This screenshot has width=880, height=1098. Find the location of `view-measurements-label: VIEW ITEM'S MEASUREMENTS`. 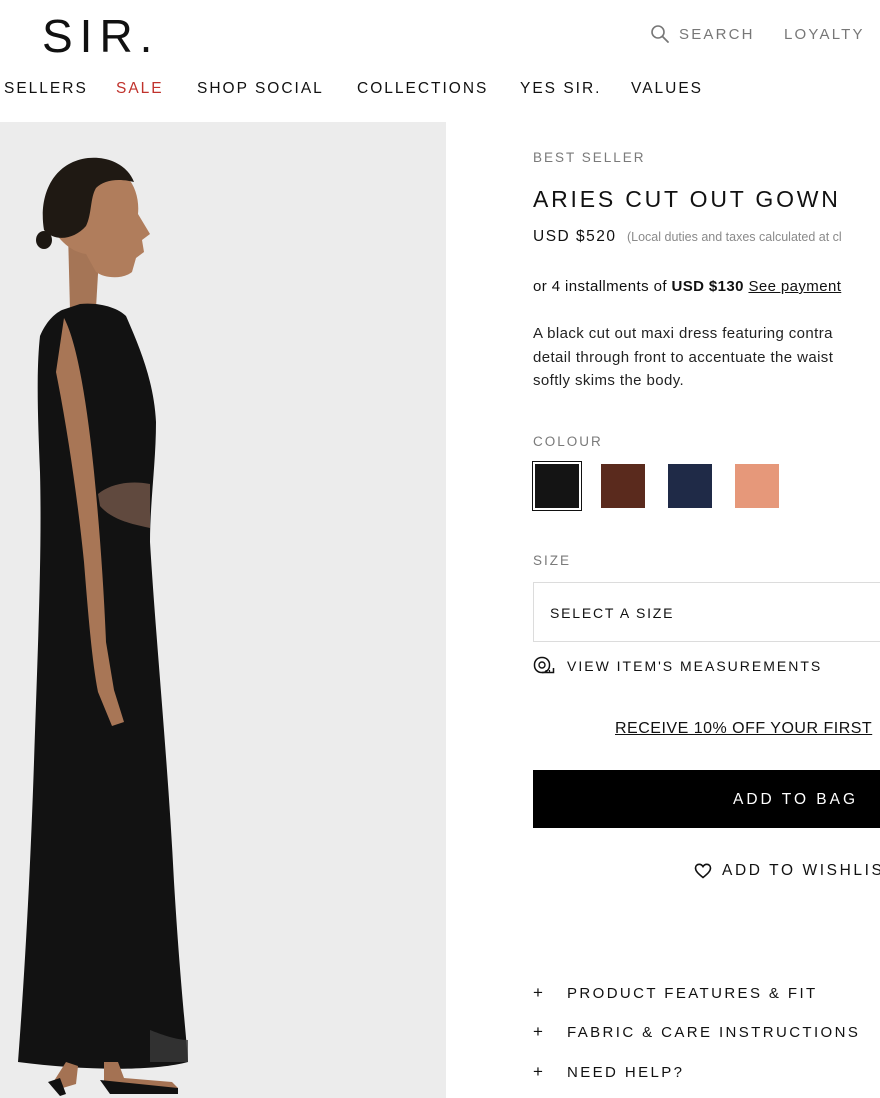

view-measurements-label: VIEW ITEM'S MEASUREMENTS is located at coordinates (695, 666).